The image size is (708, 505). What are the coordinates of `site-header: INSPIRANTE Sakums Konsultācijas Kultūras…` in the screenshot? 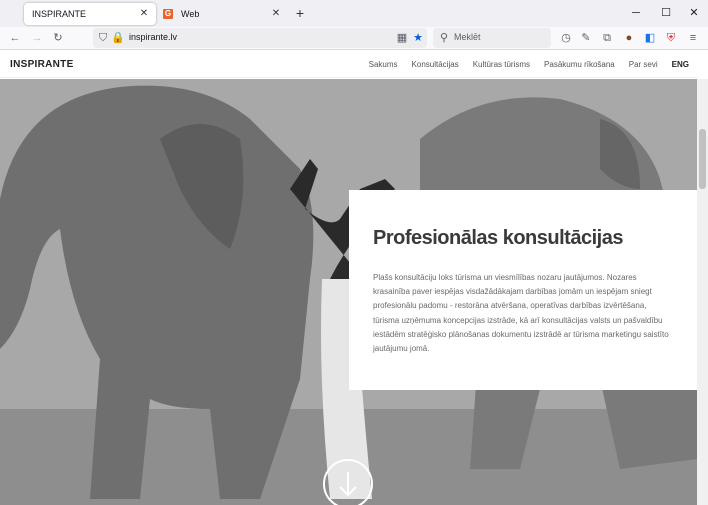 It's located at (348, 64).